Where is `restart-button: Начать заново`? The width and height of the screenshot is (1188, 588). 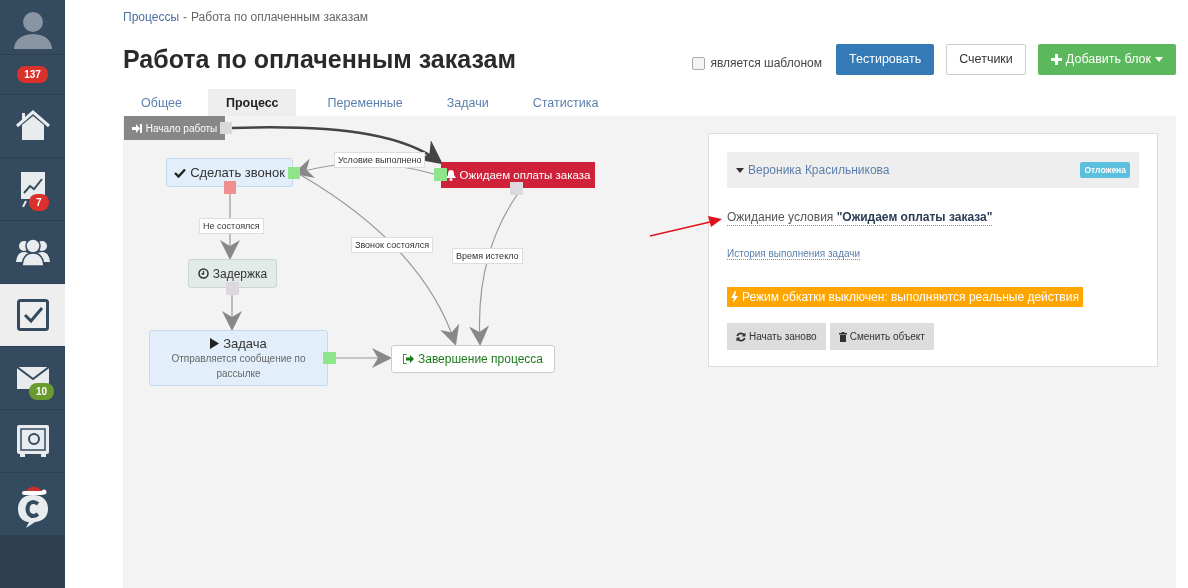
restart-button: Начать заново is located at coordinates (776, 336).